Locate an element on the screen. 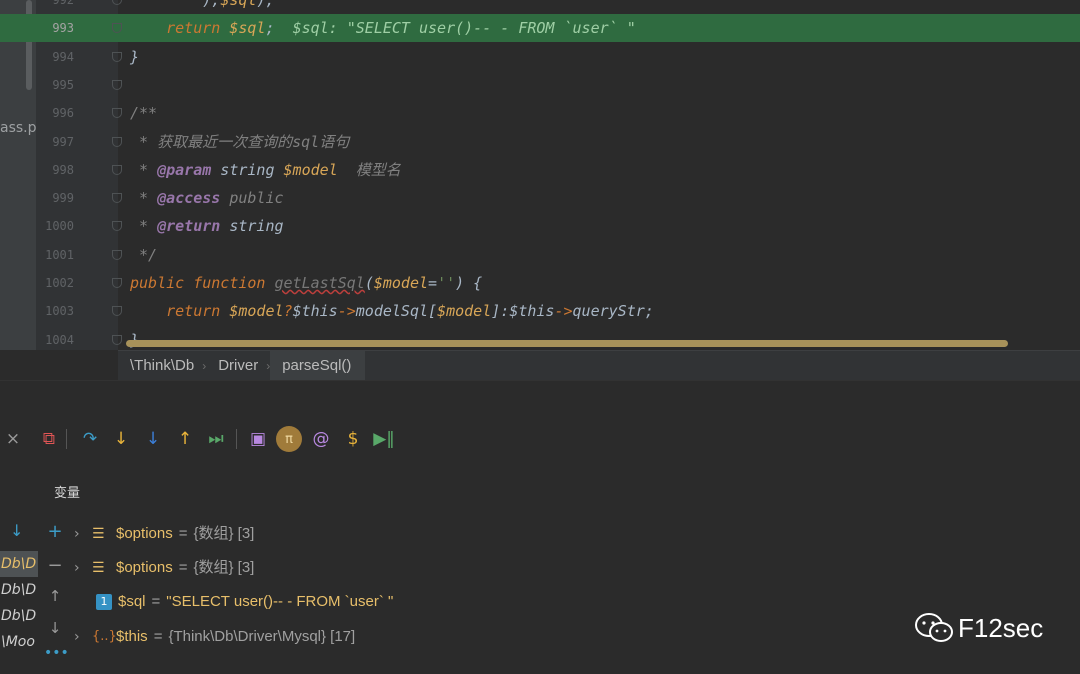 This screenshot has height=674, width=1080. force-step-into-icon: ↓ is located at coordinates (153, 439).